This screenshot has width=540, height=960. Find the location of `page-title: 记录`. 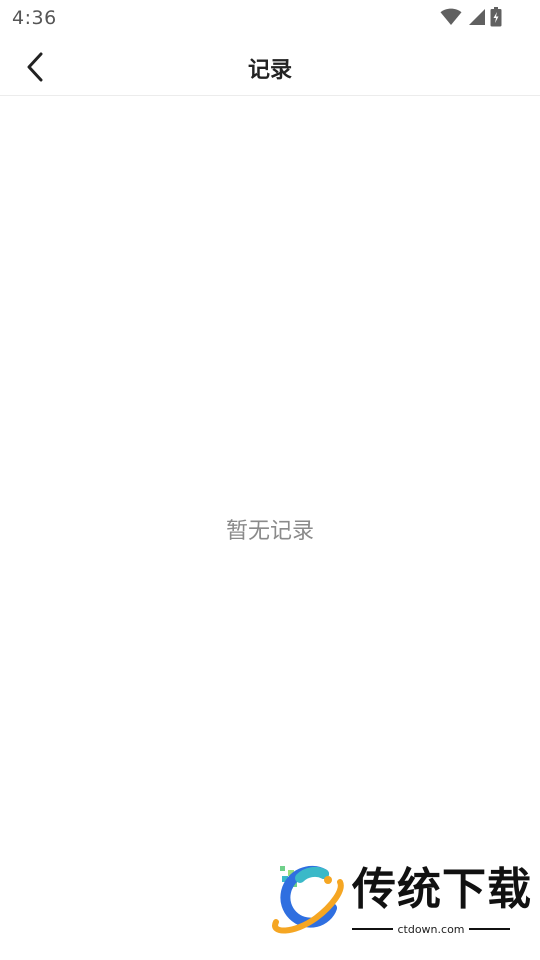

page-title: 记录 is located at coordinates (269, 70).